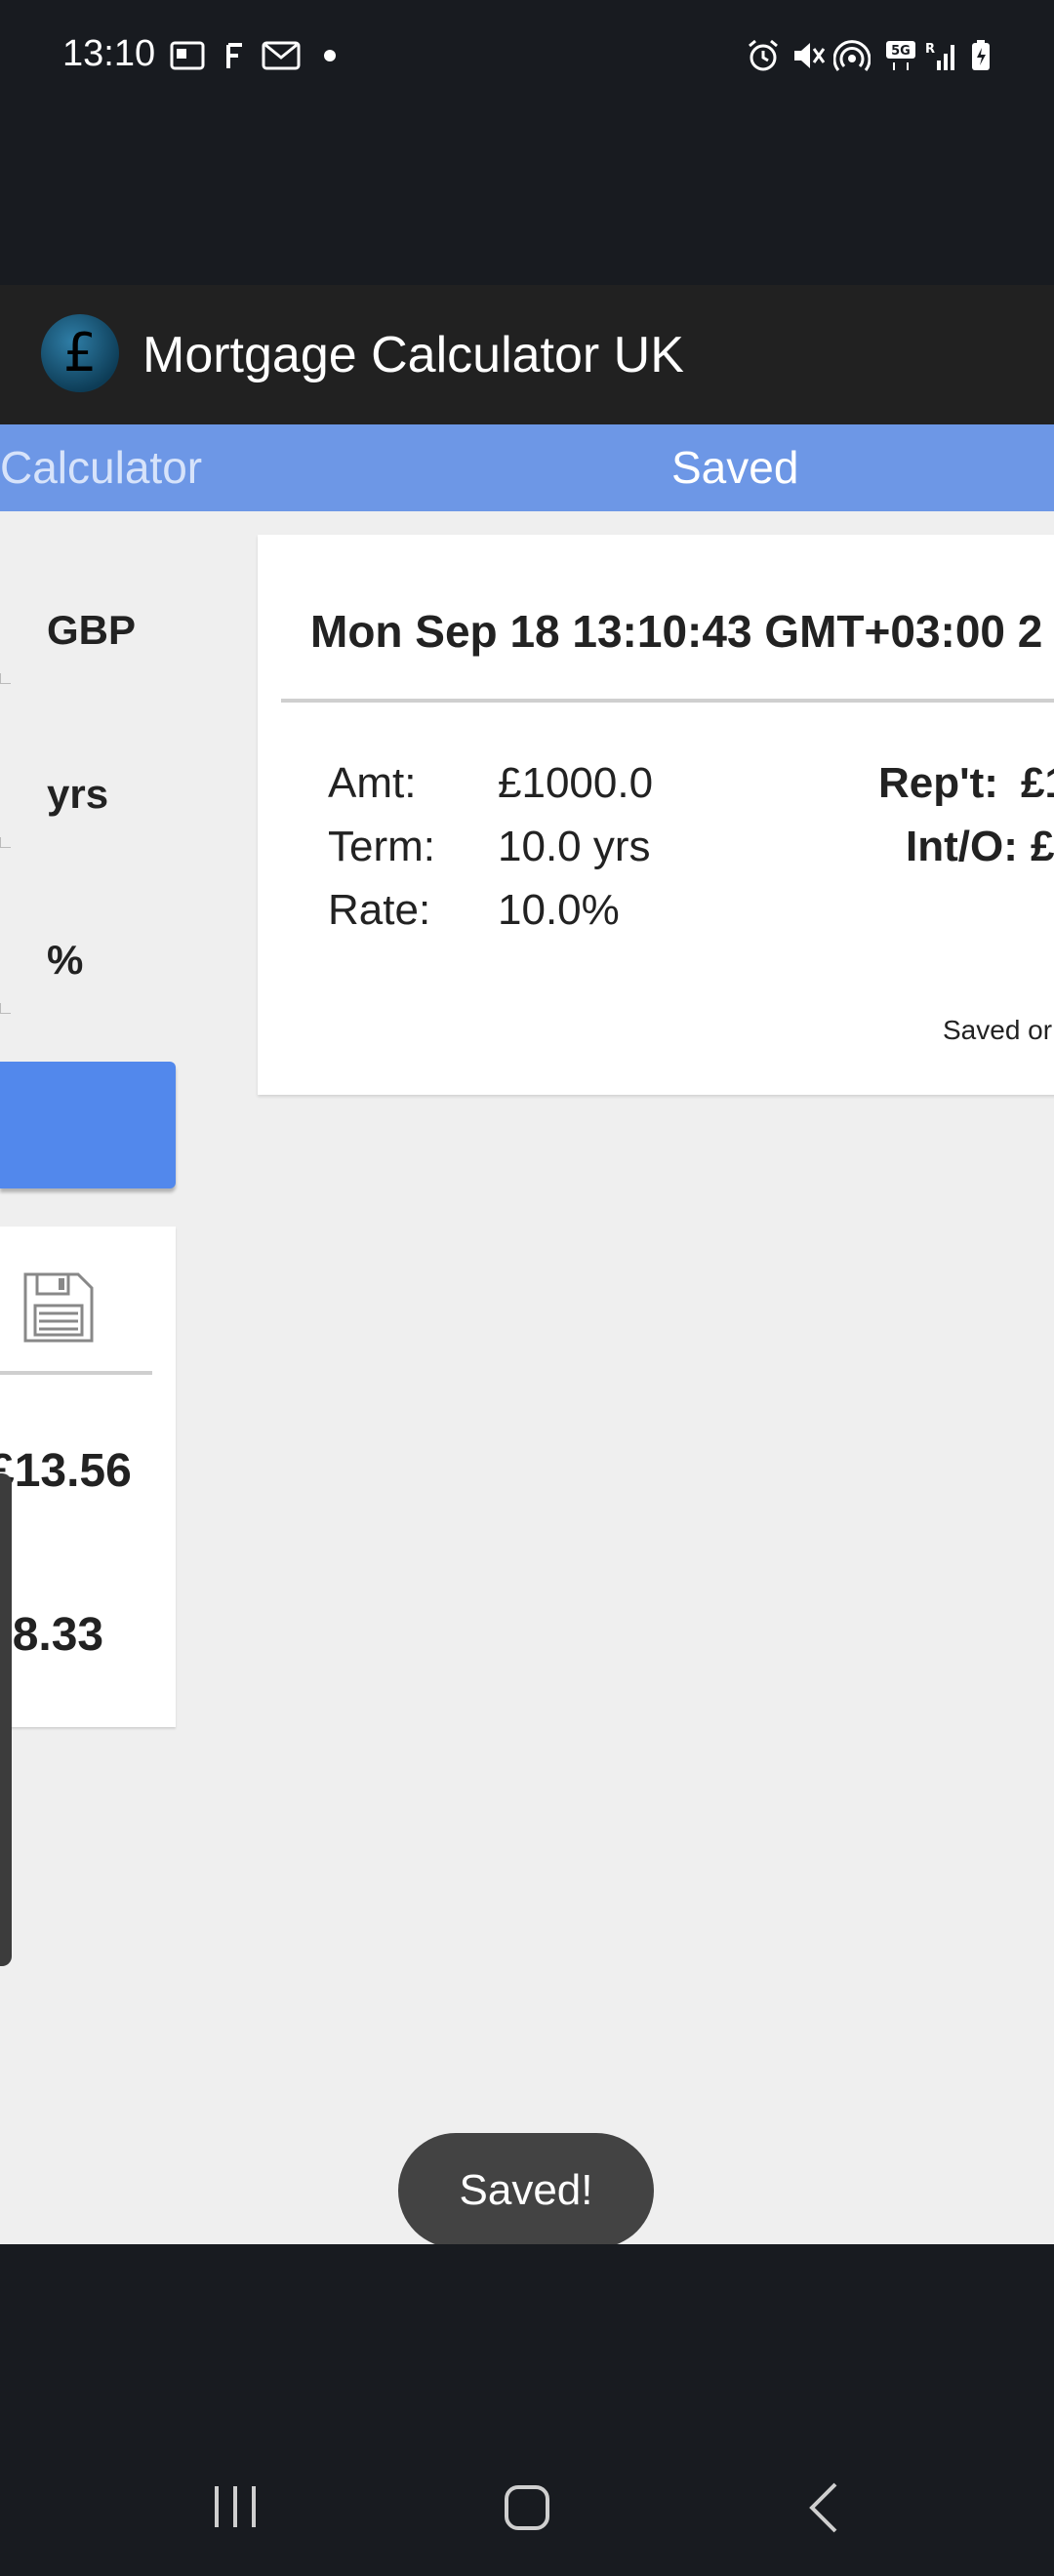 The height and width of the screenshot is (2576, 1054). What do you see at coordinates (5, 842) in the screenshot?
I see `term-field-edge` at bounding box center [5, 842].